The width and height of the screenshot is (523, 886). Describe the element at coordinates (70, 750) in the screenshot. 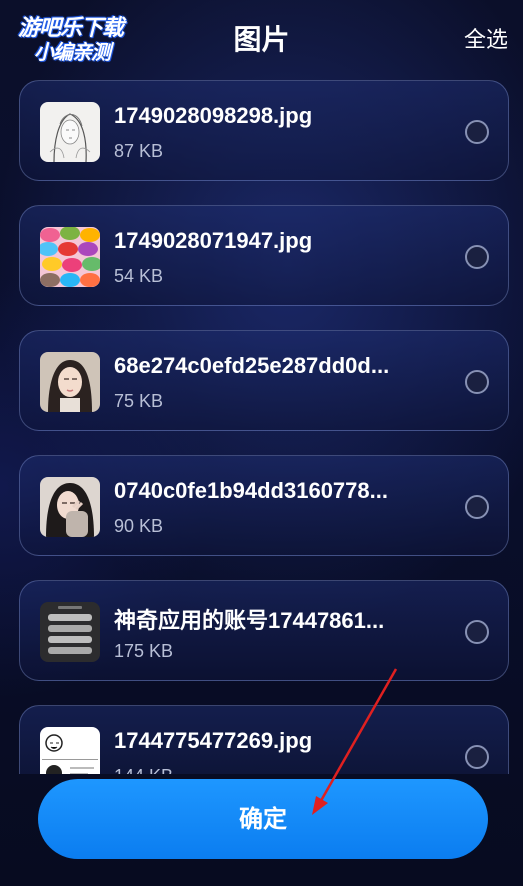

I see `thumbnail-meme-comic` at that location.